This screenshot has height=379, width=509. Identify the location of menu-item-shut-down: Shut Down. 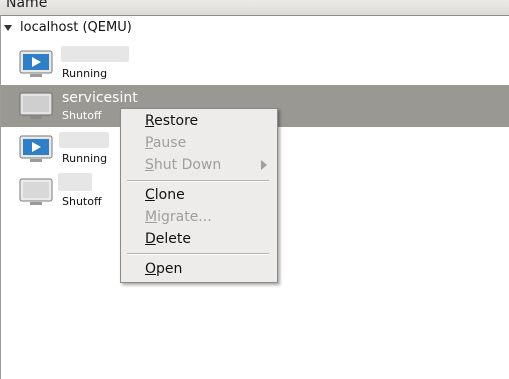
(183, 165).